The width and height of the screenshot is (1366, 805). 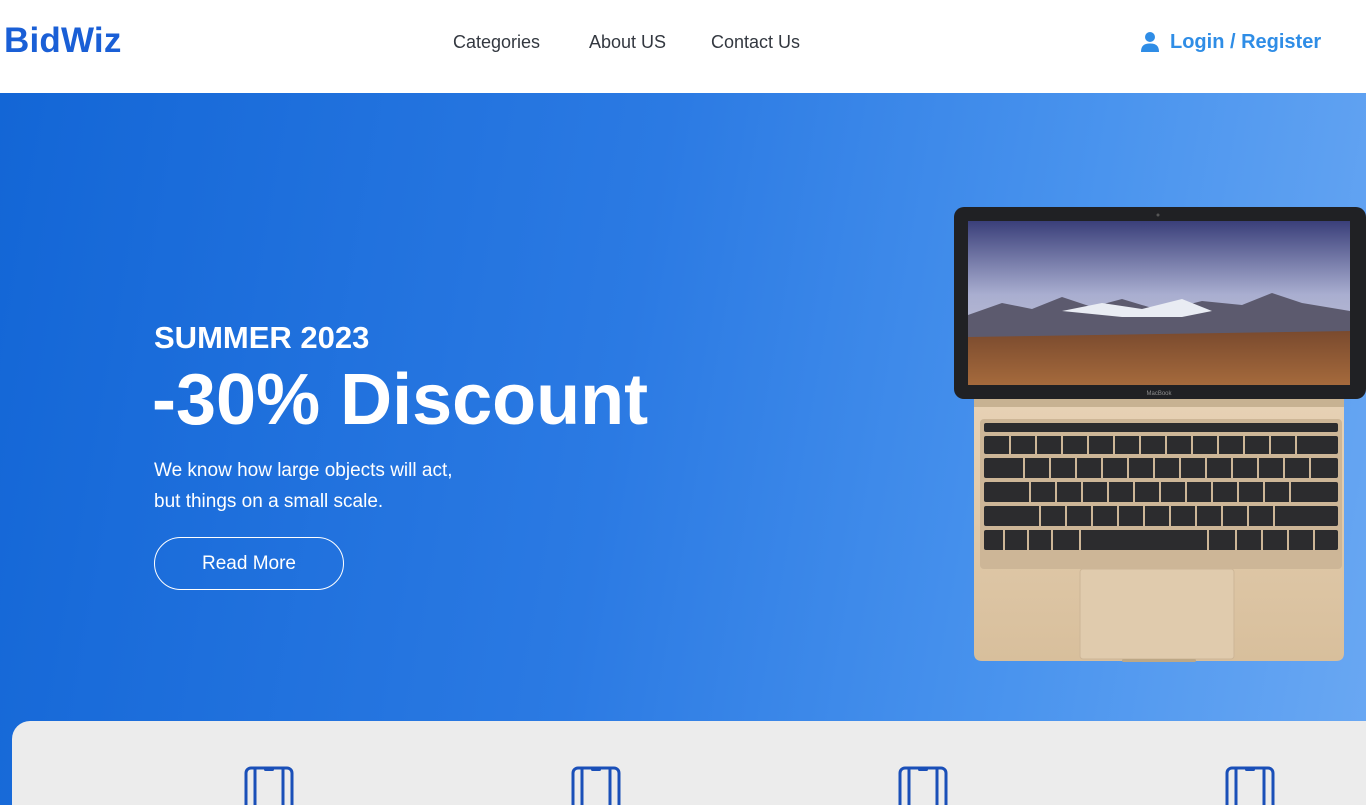 What do you see at coordinates (627, 42) in the screenshot?
I see `nav-link-about-us: About US` at bounding box center [627, 42].